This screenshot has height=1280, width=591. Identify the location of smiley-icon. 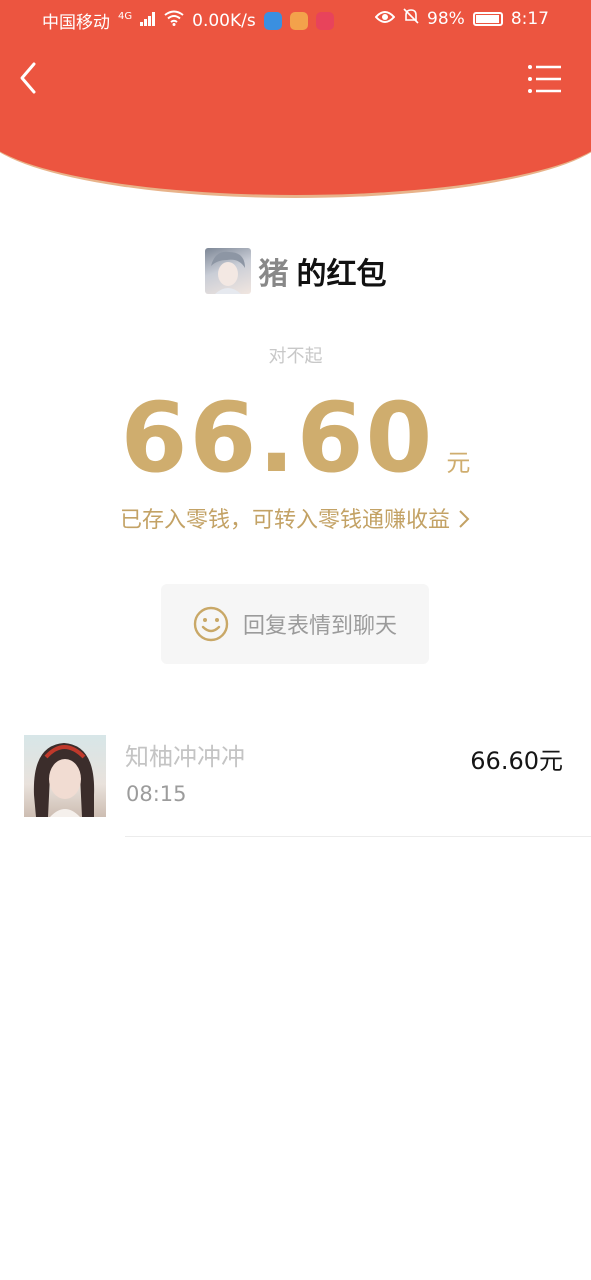
(211, 624).